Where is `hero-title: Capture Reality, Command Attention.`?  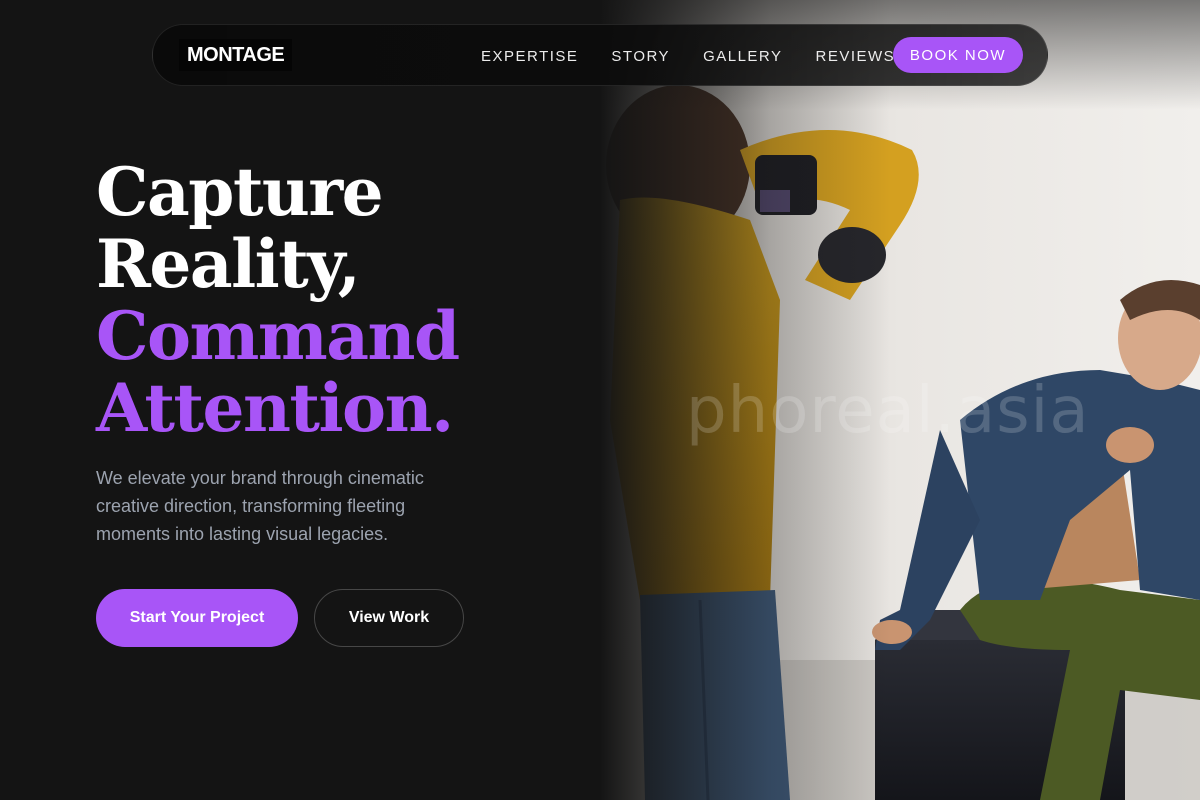 hero-title: Capture Reality, Command Attention. is located at coordinates (278, 300).